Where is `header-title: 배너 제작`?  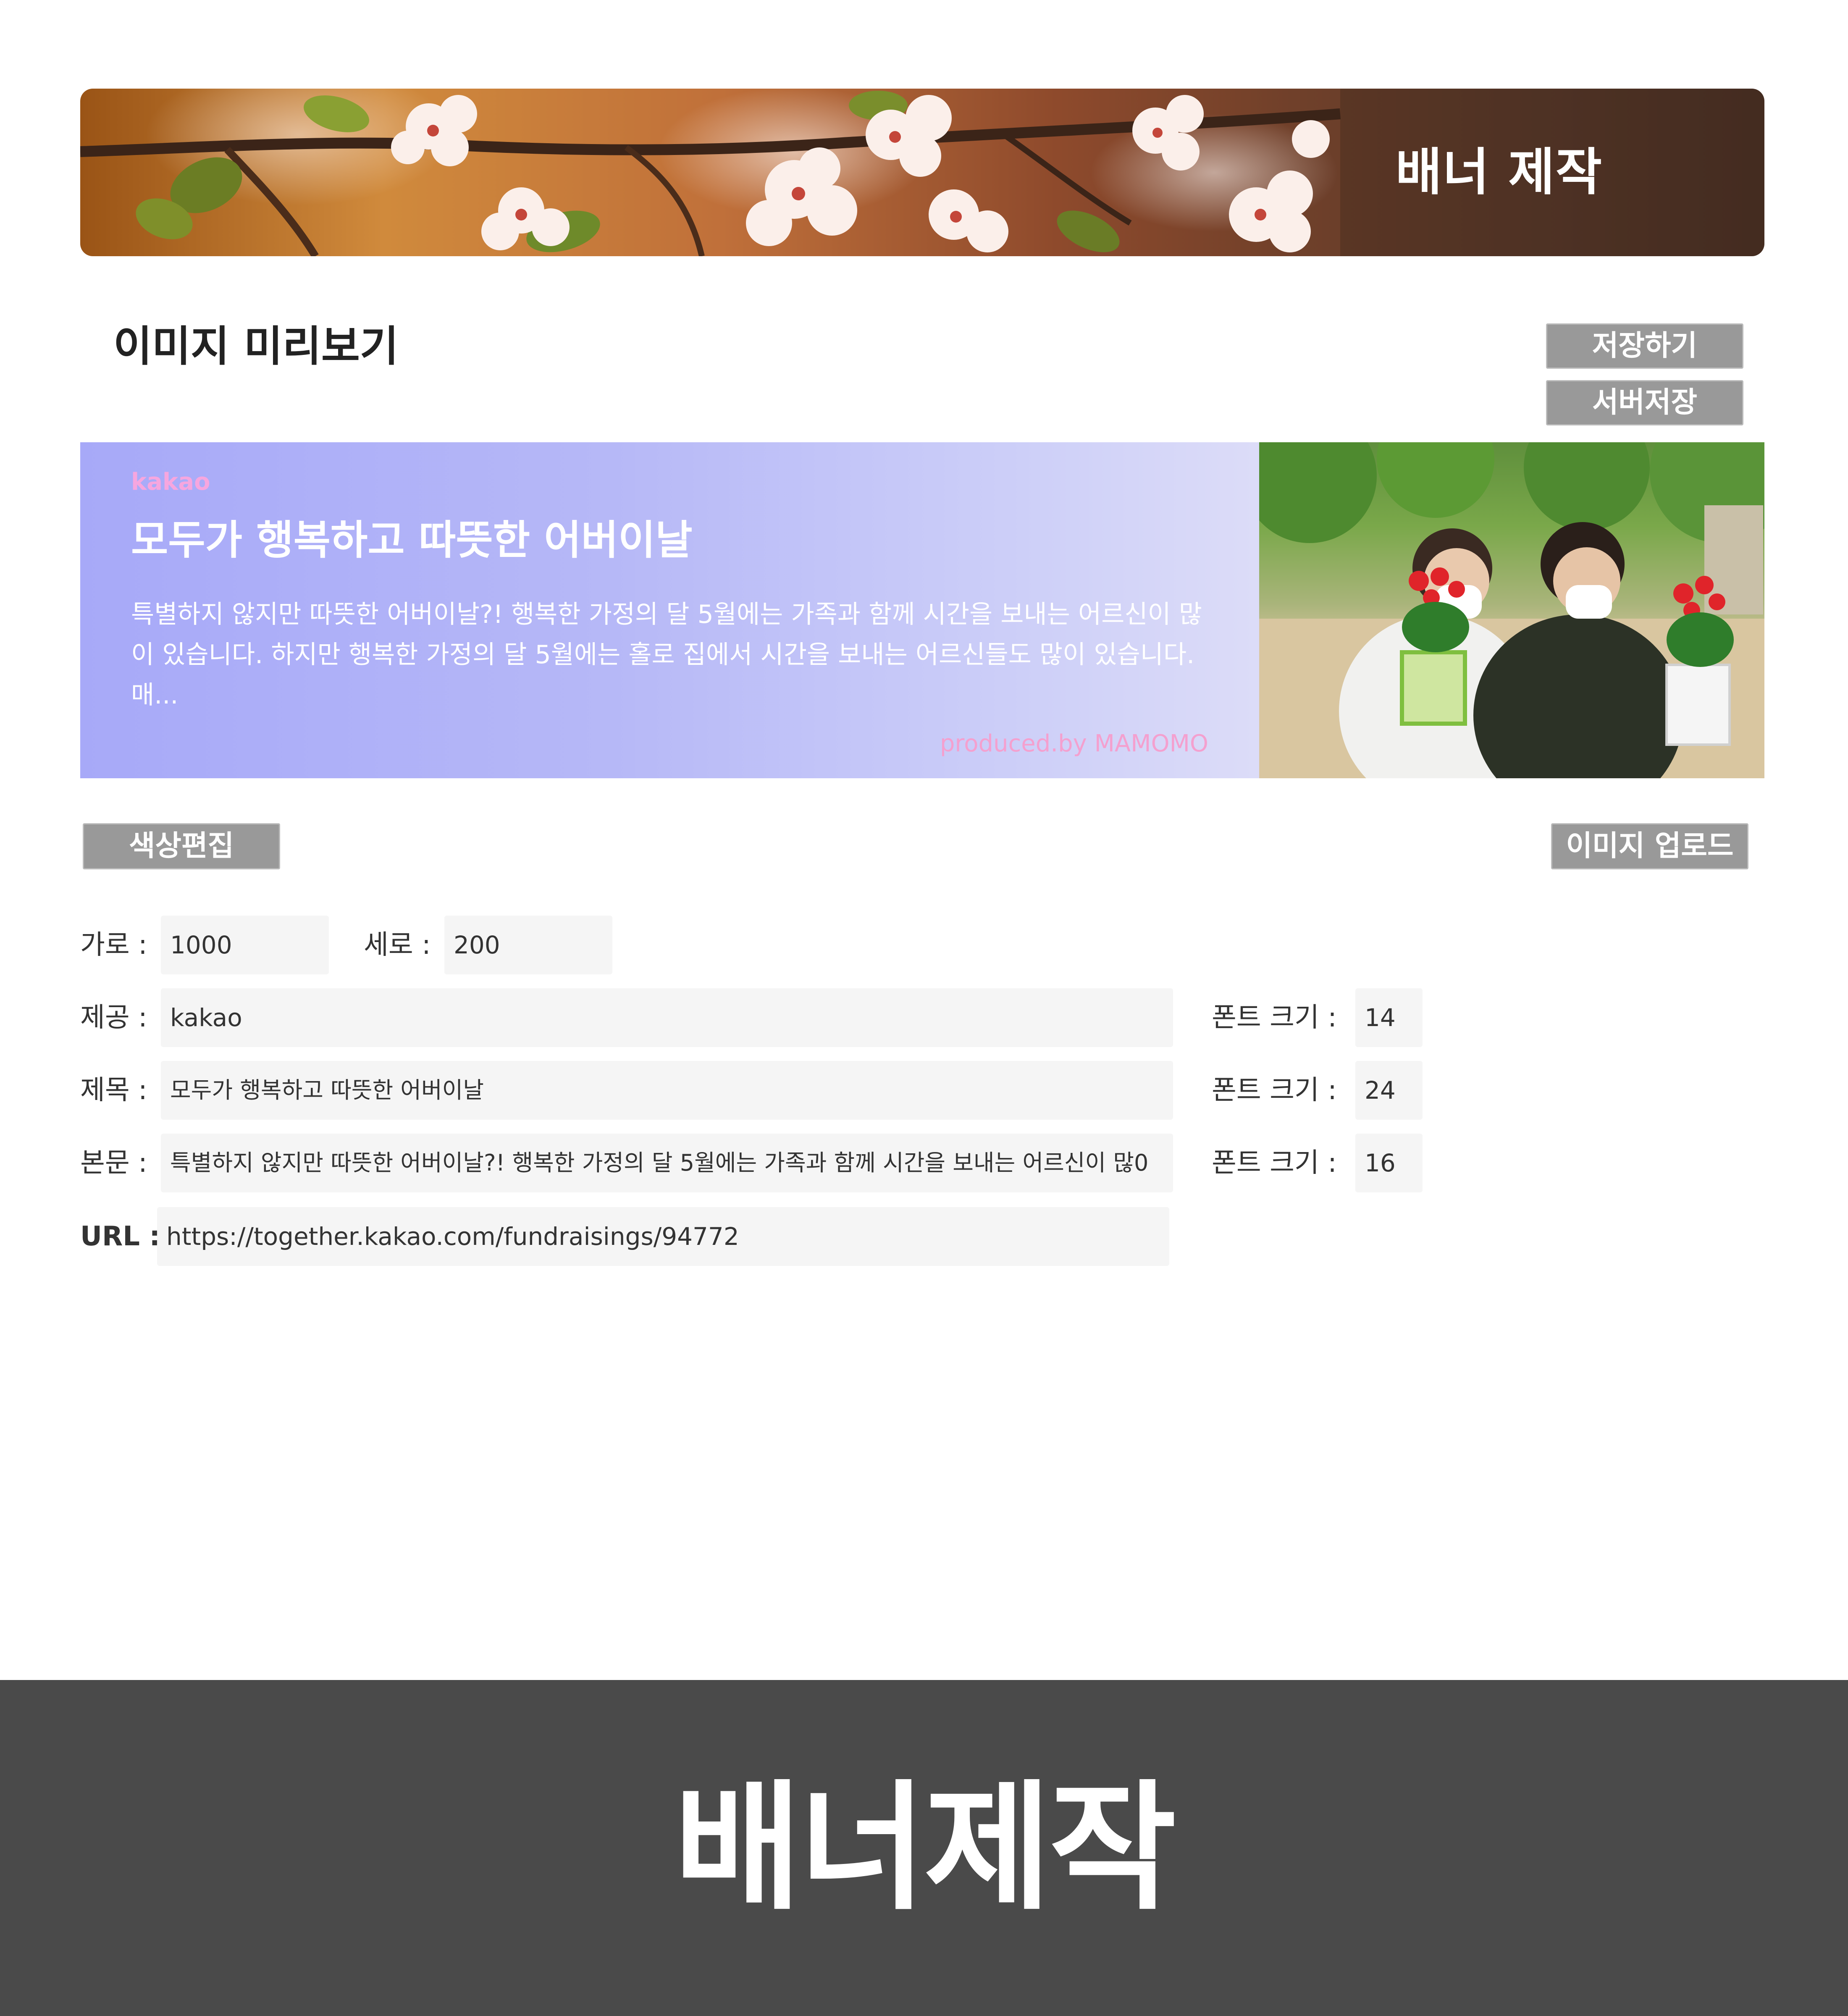 header-title: 배너 제작 is located at coordinates (1499, 172).